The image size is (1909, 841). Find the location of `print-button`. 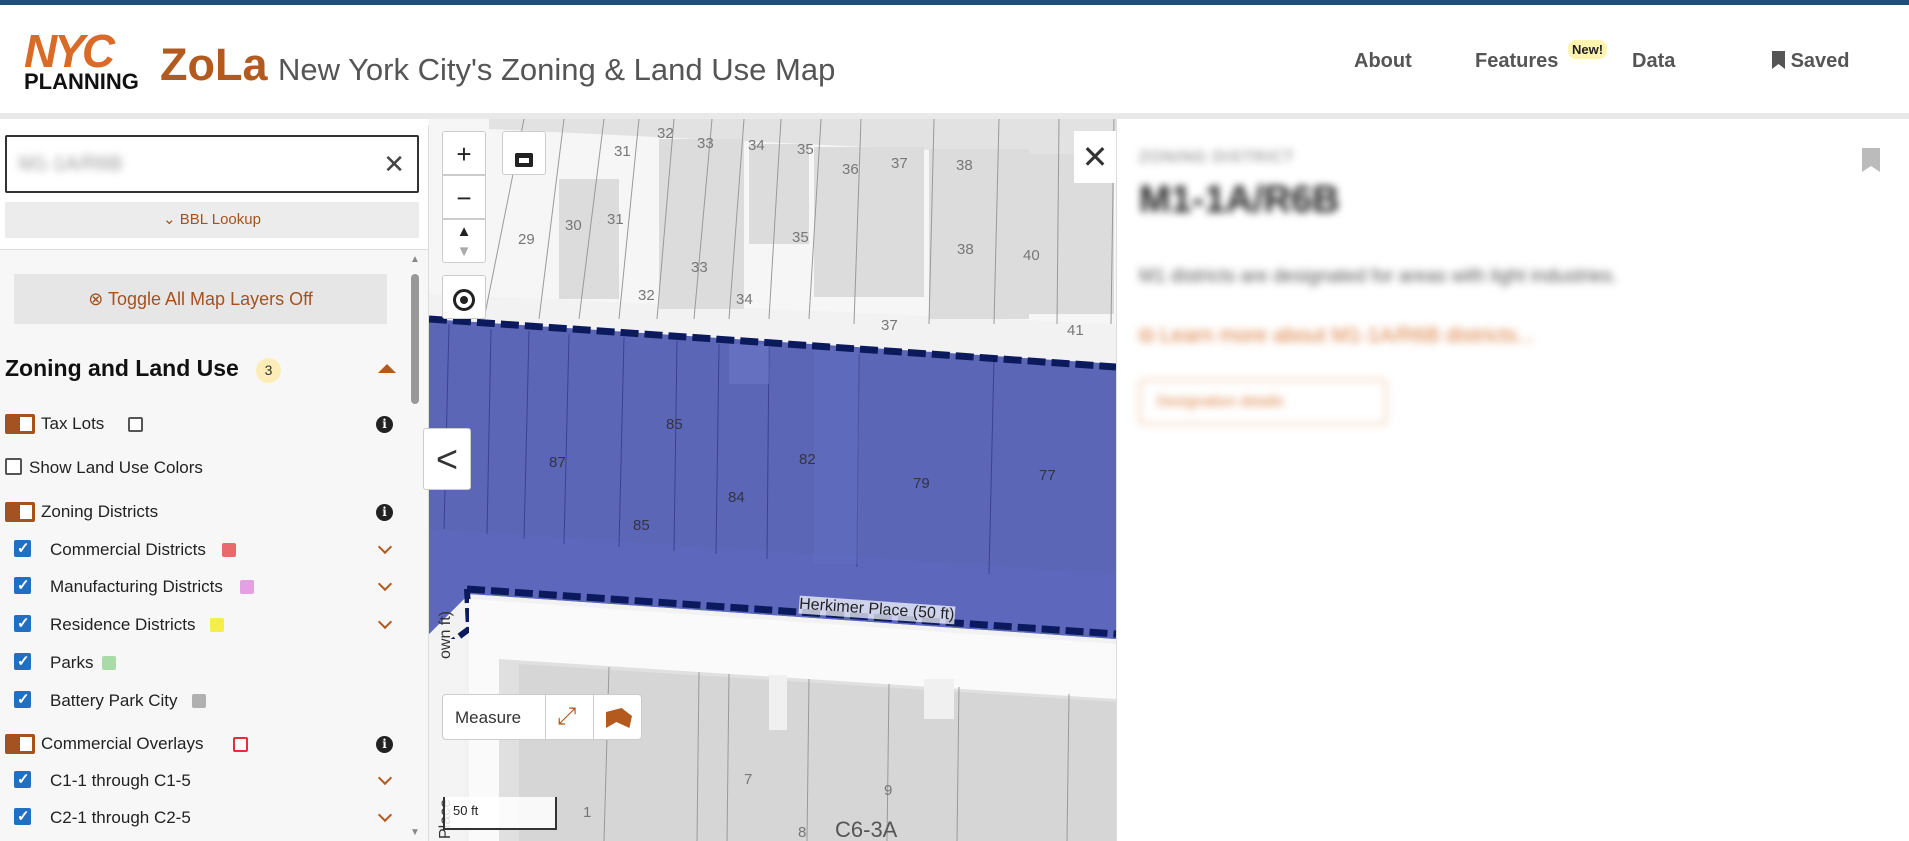

print-button is located at coordinates (524, 153).